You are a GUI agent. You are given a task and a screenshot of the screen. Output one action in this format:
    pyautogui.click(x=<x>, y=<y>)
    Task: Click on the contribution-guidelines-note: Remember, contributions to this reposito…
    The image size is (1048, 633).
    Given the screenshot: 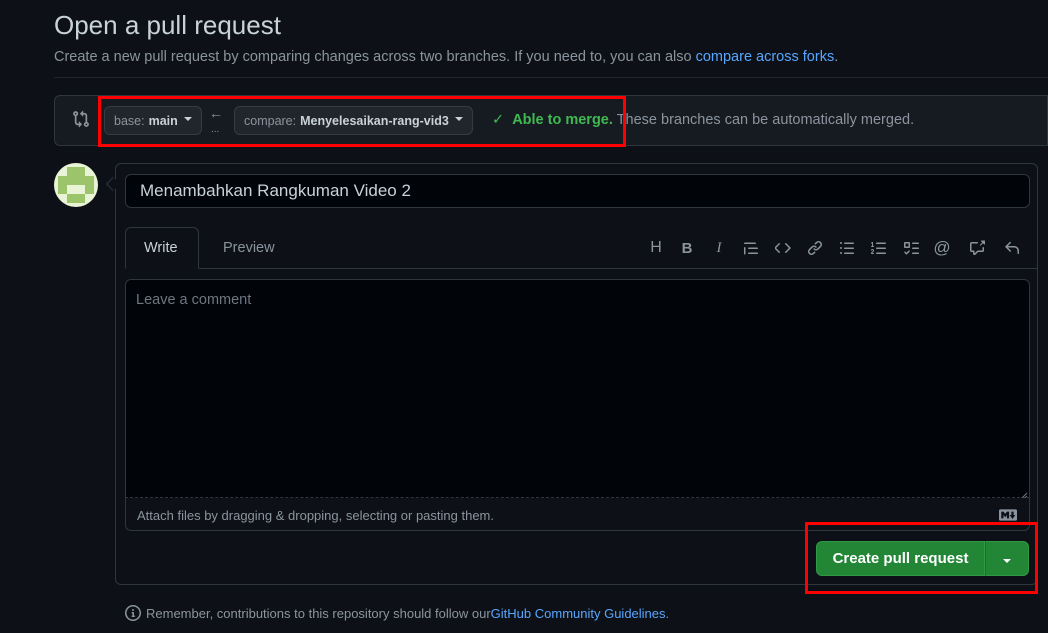 What is the action you would take?
    pyautogui.click(x=397, y=613)
    